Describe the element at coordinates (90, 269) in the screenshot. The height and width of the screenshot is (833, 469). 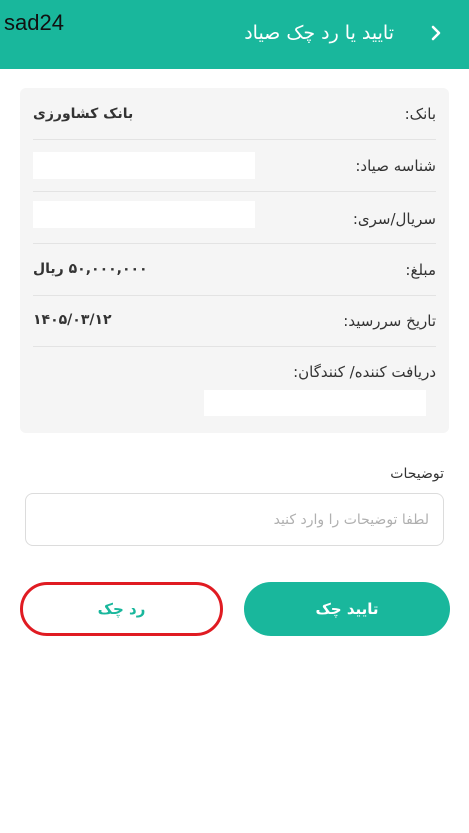
I see `amount-value: ۵۰,۰۰۰,۰۰۰ ریال` at that location.